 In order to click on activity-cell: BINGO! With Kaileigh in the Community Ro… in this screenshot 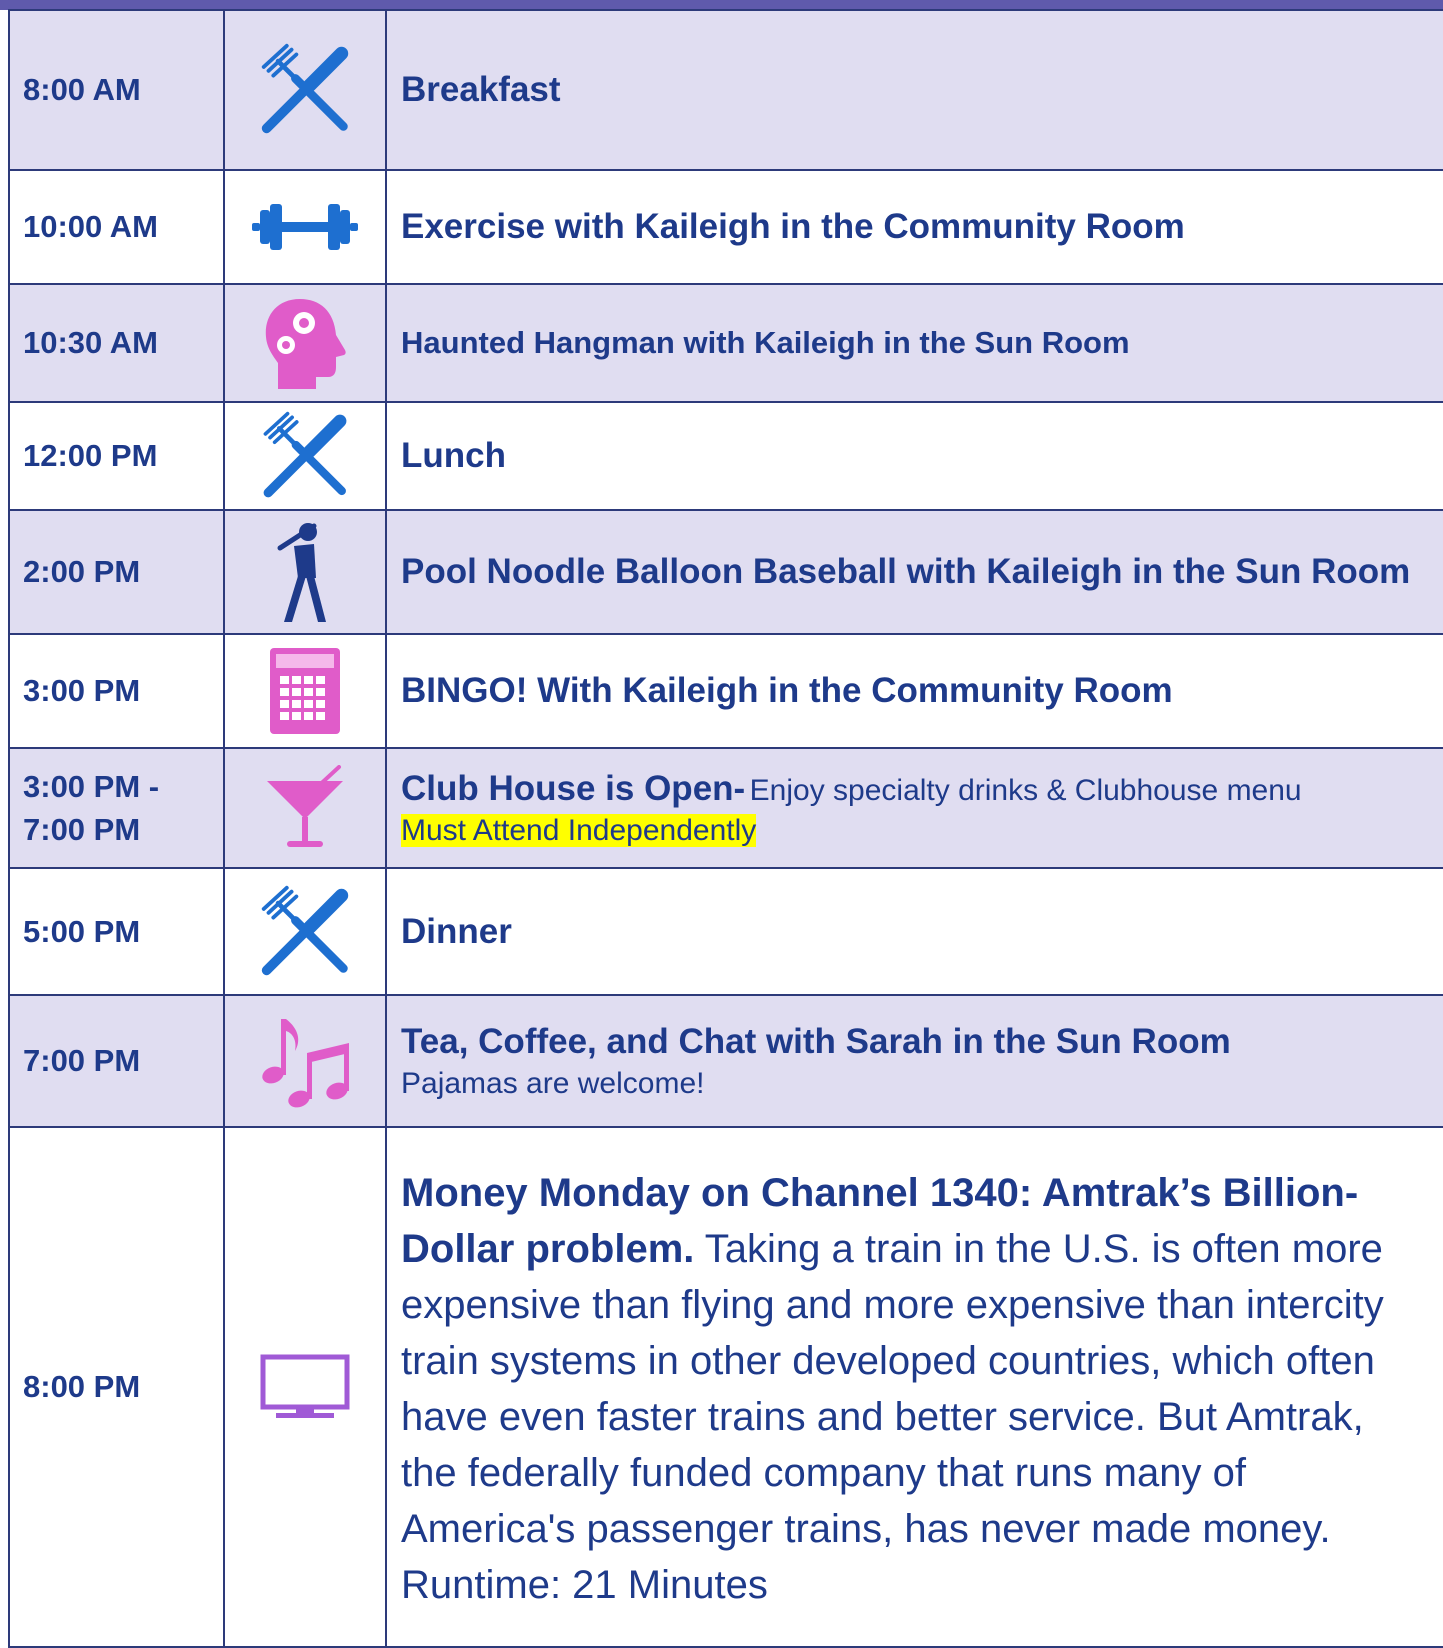, I will do `click(914, 691)`.